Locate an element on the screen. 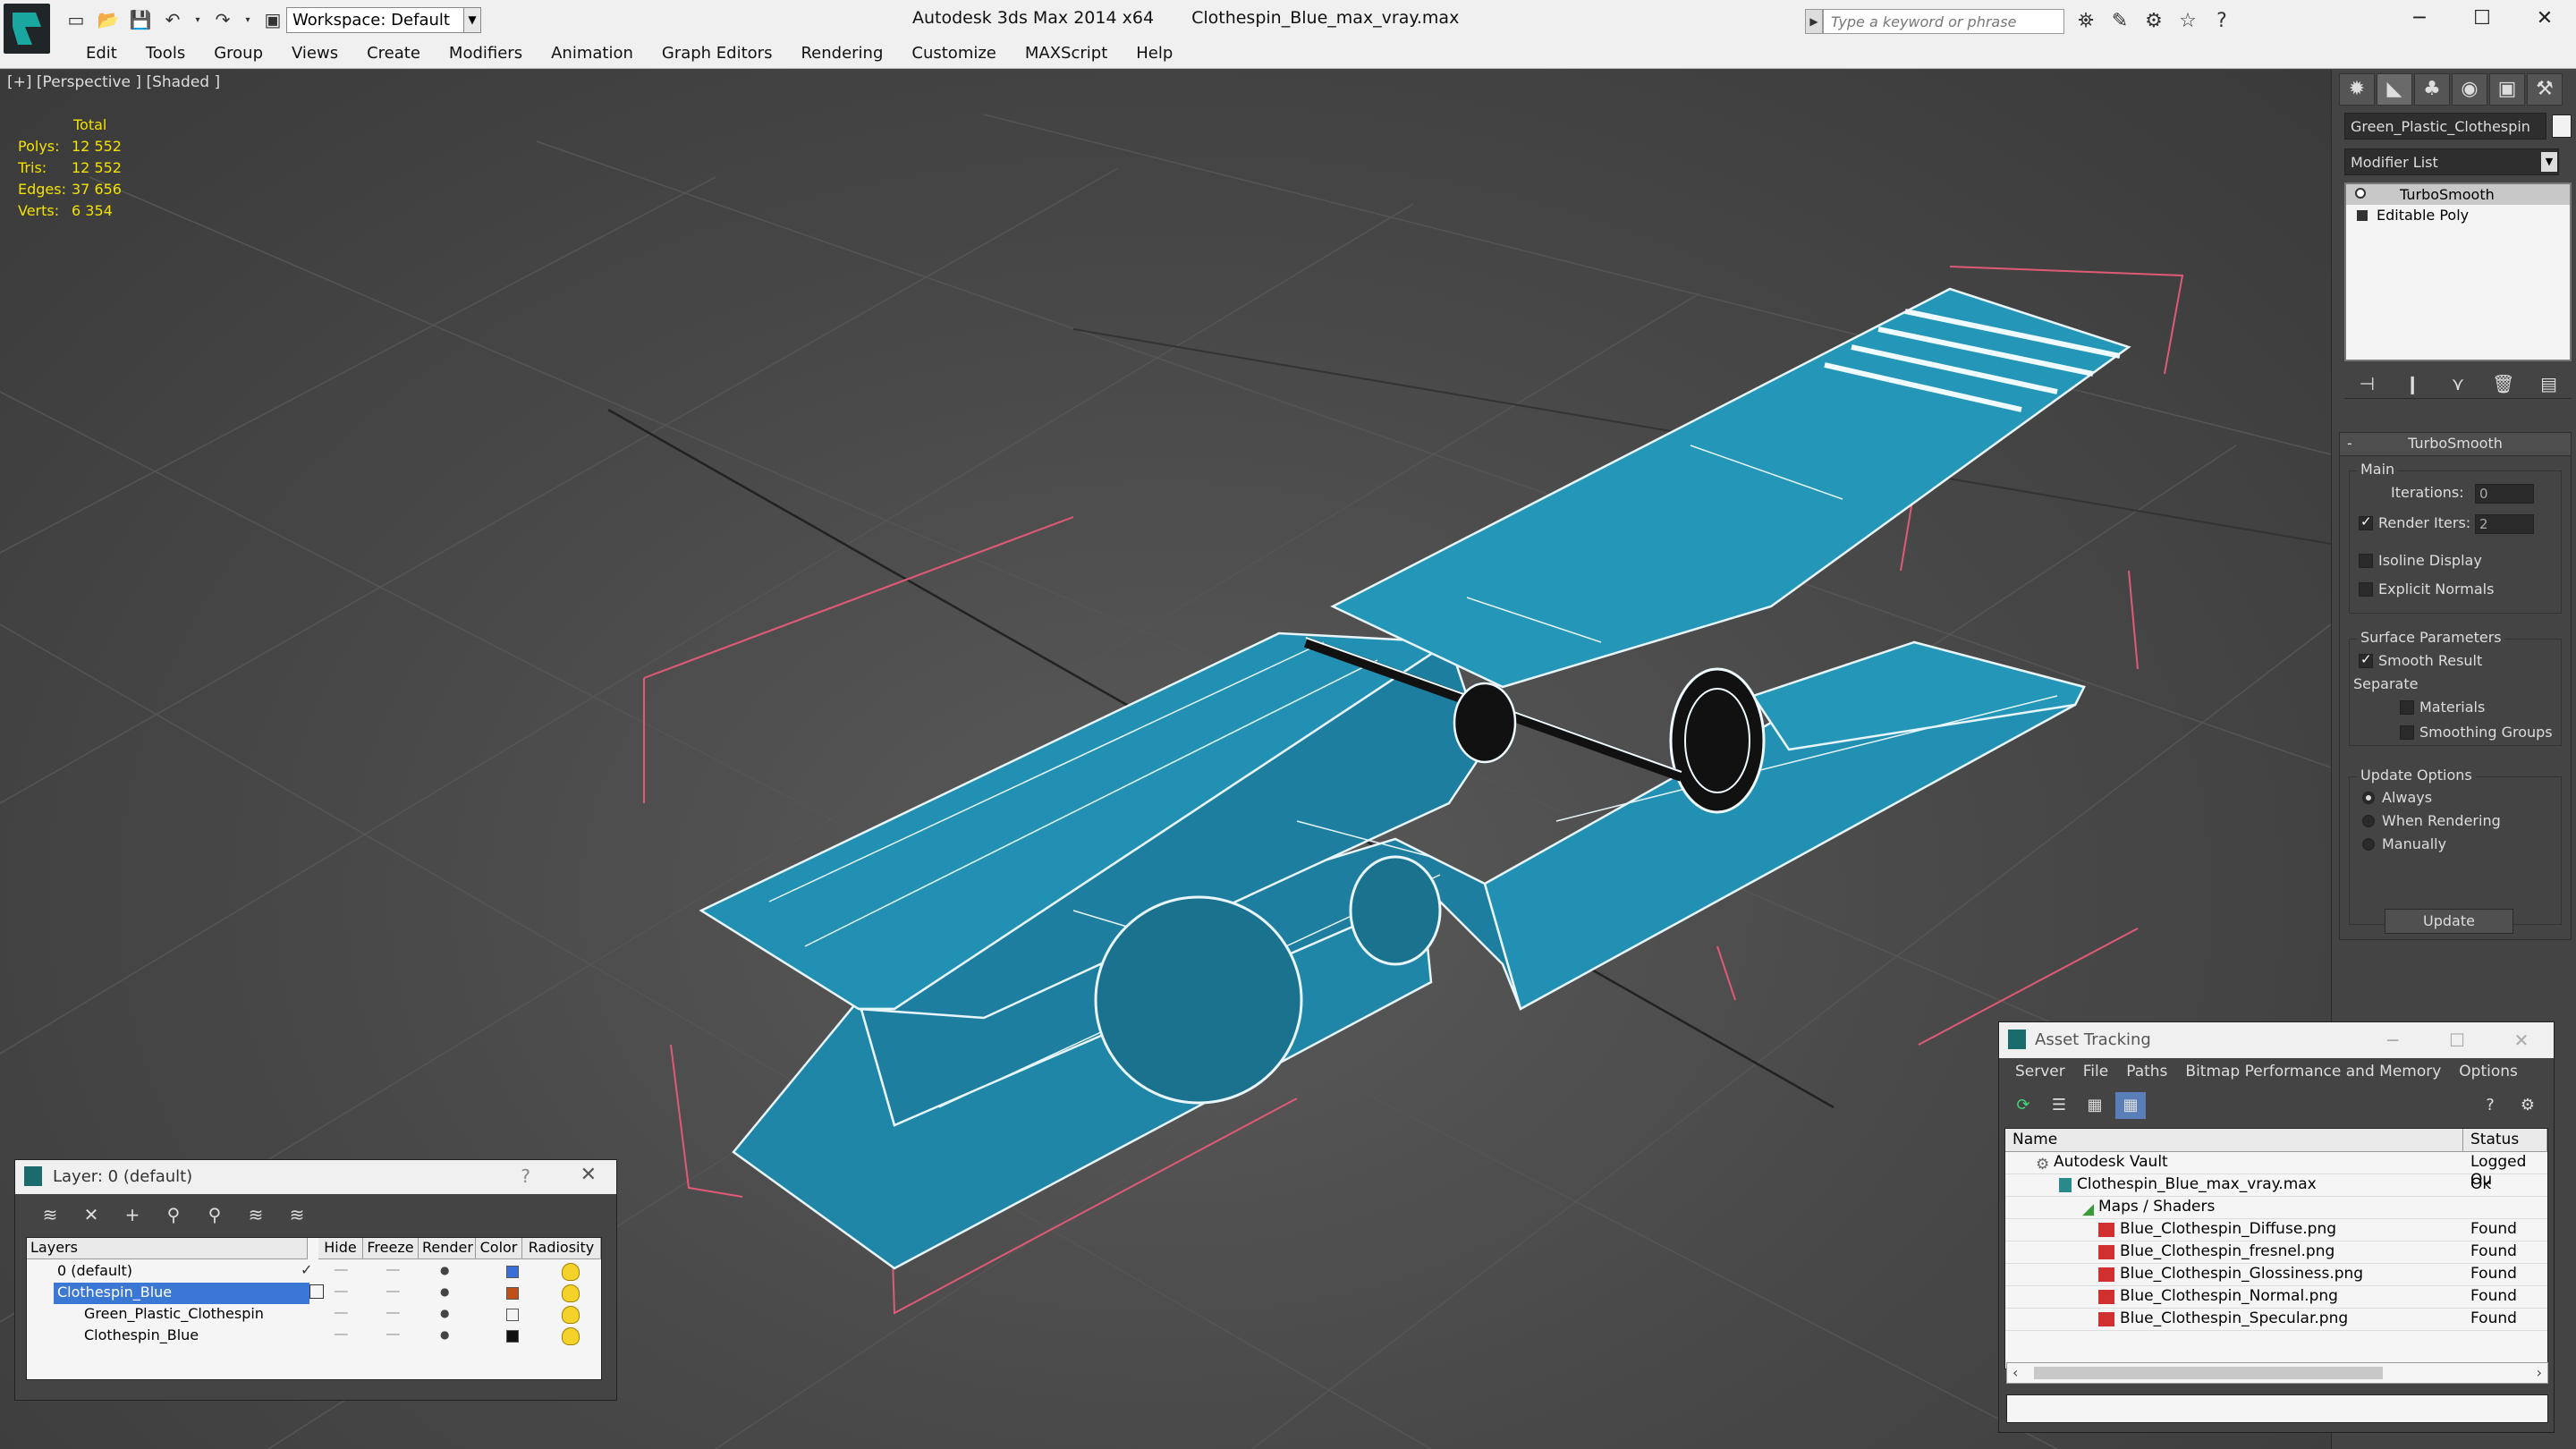 This screenshot has width=2576, height=1449. menu-modifiers: Modifiers is located at coordinates (486, 54).